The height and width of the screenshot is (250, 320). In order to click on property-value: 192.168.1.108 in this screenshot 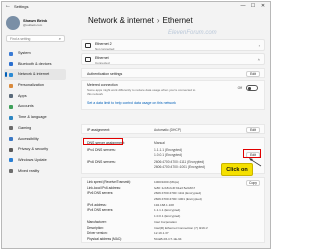, I will do `click(164, 204)`.